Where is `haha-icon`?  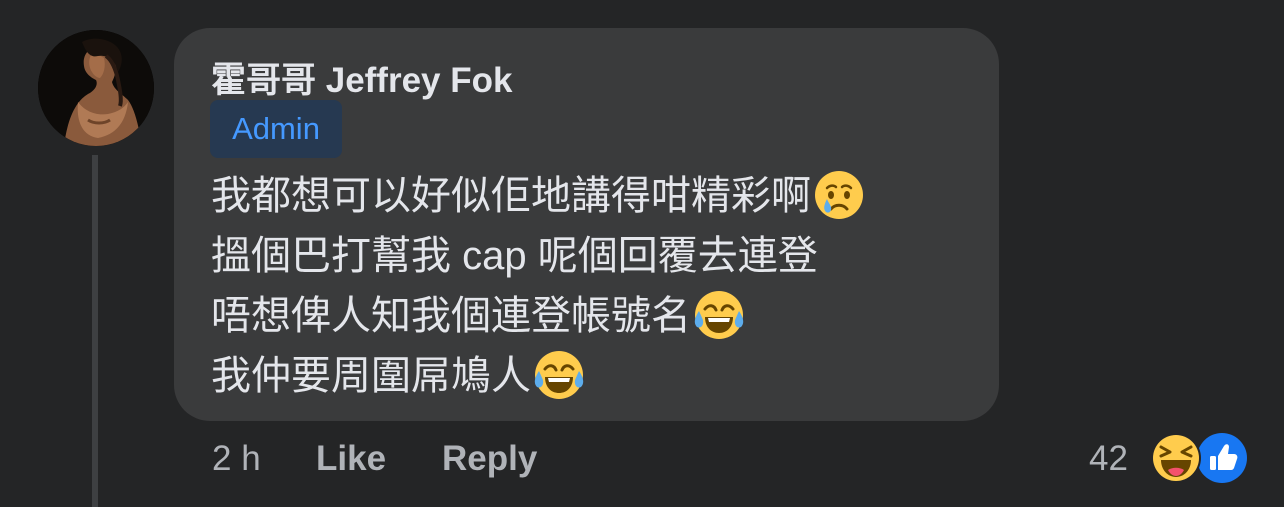
haha-icon is located at coordinates (1176, 458).